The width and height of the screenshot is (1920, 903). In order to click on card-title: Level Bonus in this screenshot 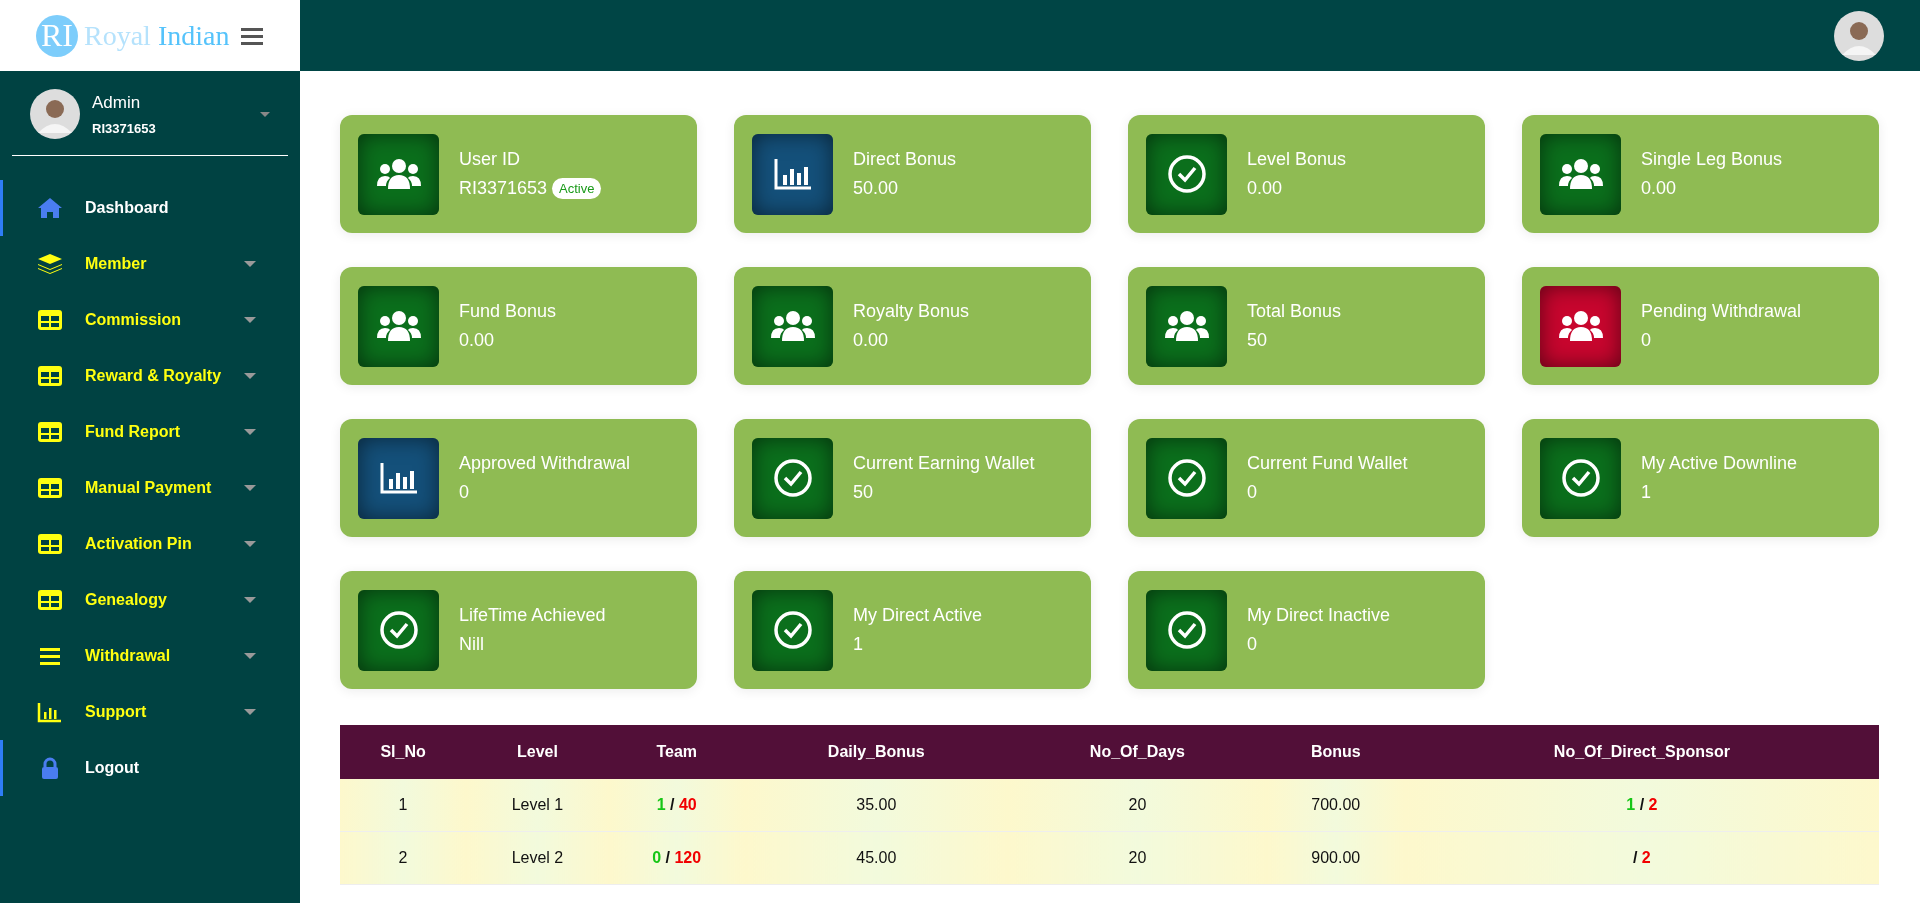, I will do `click(1297, 159)`.